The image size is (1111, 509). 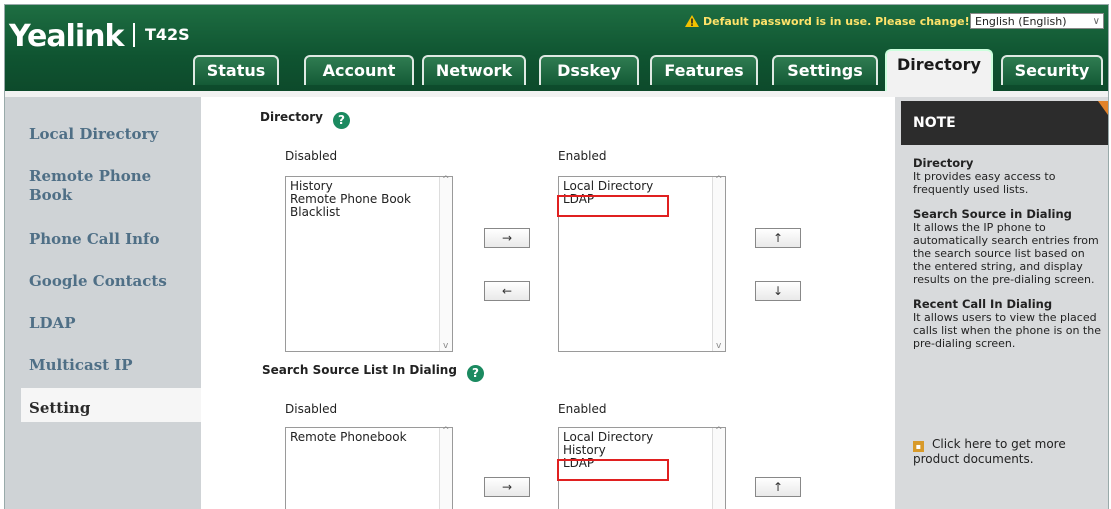 What do you see at coordinates (778, 487) in the screenshot?
I see `search-move-up-button: ↑` at bounding box center [778, 487].